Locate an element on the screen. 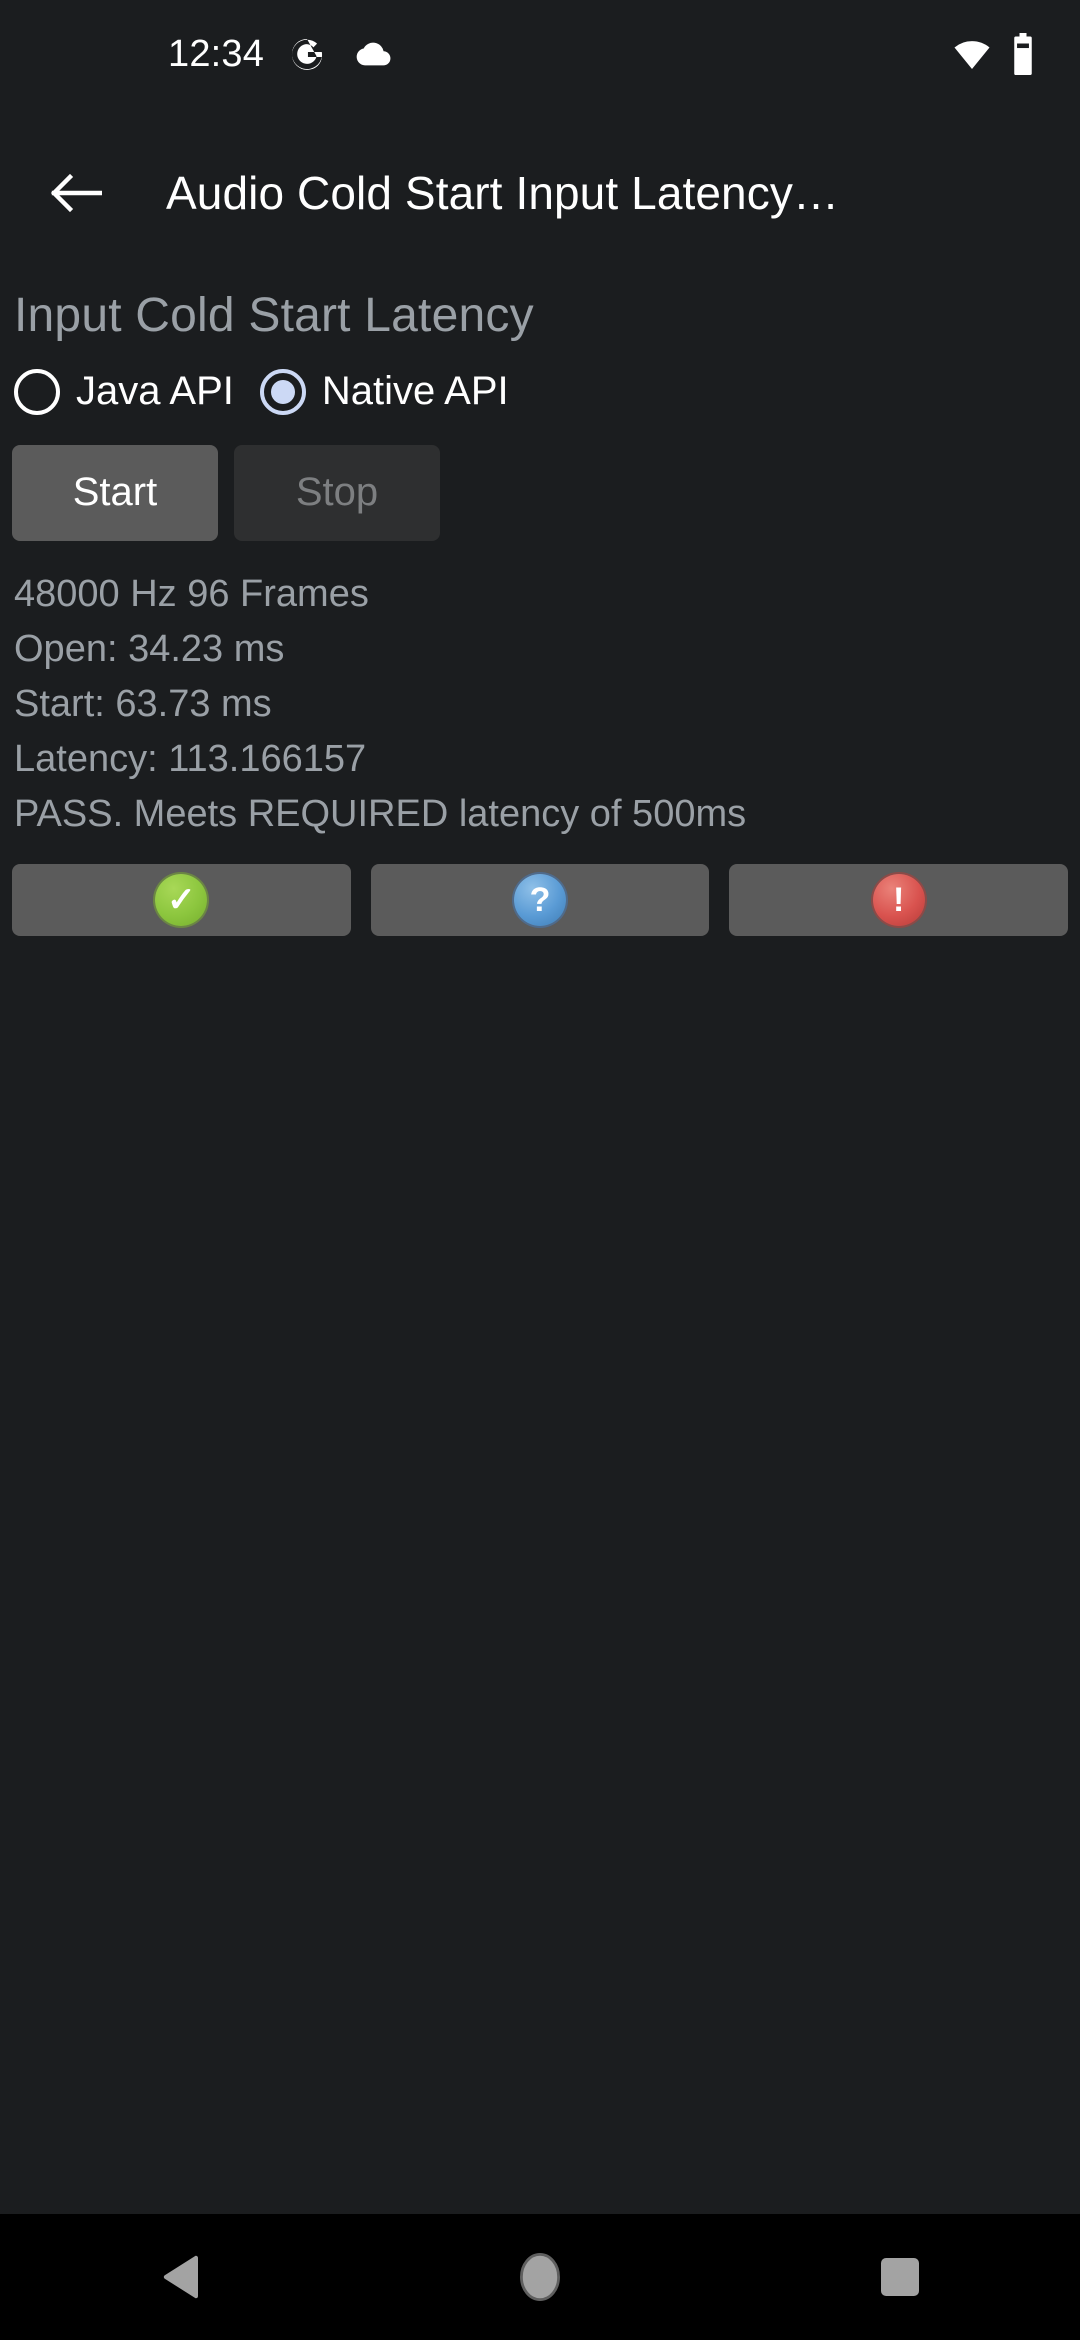 Image resolution: width=1080 pixels, height=2340 pixels. verdict-button-row: ✓ ? ! is located at coordinates (540, 899).